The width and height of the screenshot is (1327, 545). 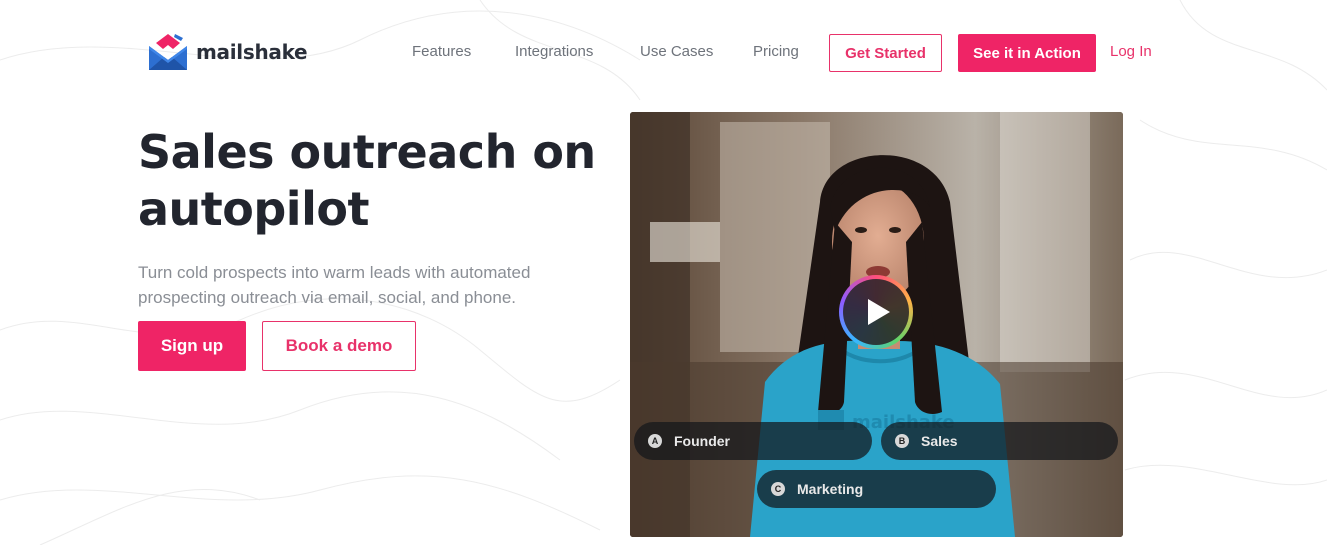 I want to click on hero-headline: Sales outreach on autopilot, so click(x=368, y=181).